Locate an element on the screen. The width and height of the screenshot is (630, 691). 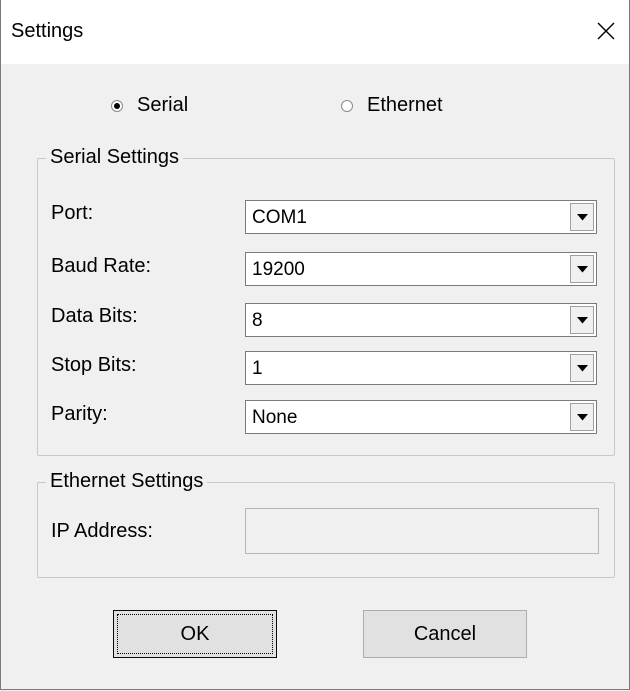
ip-address-input is located at coordinates (422, 531).